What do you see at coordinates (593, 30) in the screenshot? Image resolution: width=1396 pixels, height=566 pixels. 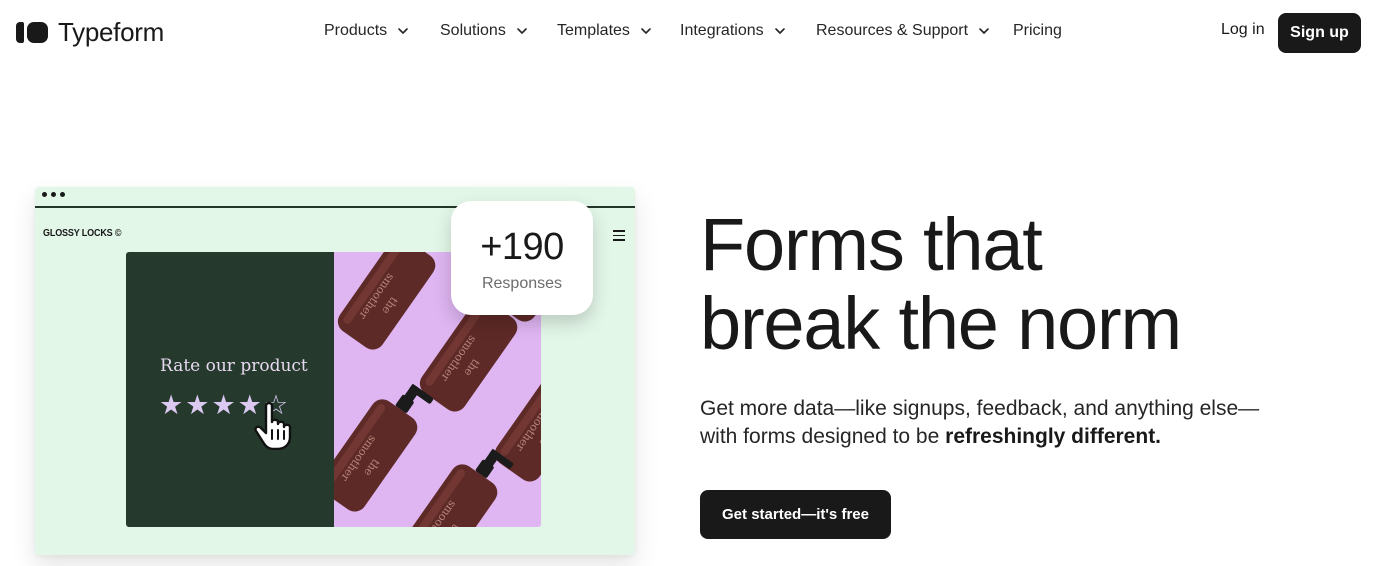 I see `nav-item-label: Templates` at bounding box center [593, 30].